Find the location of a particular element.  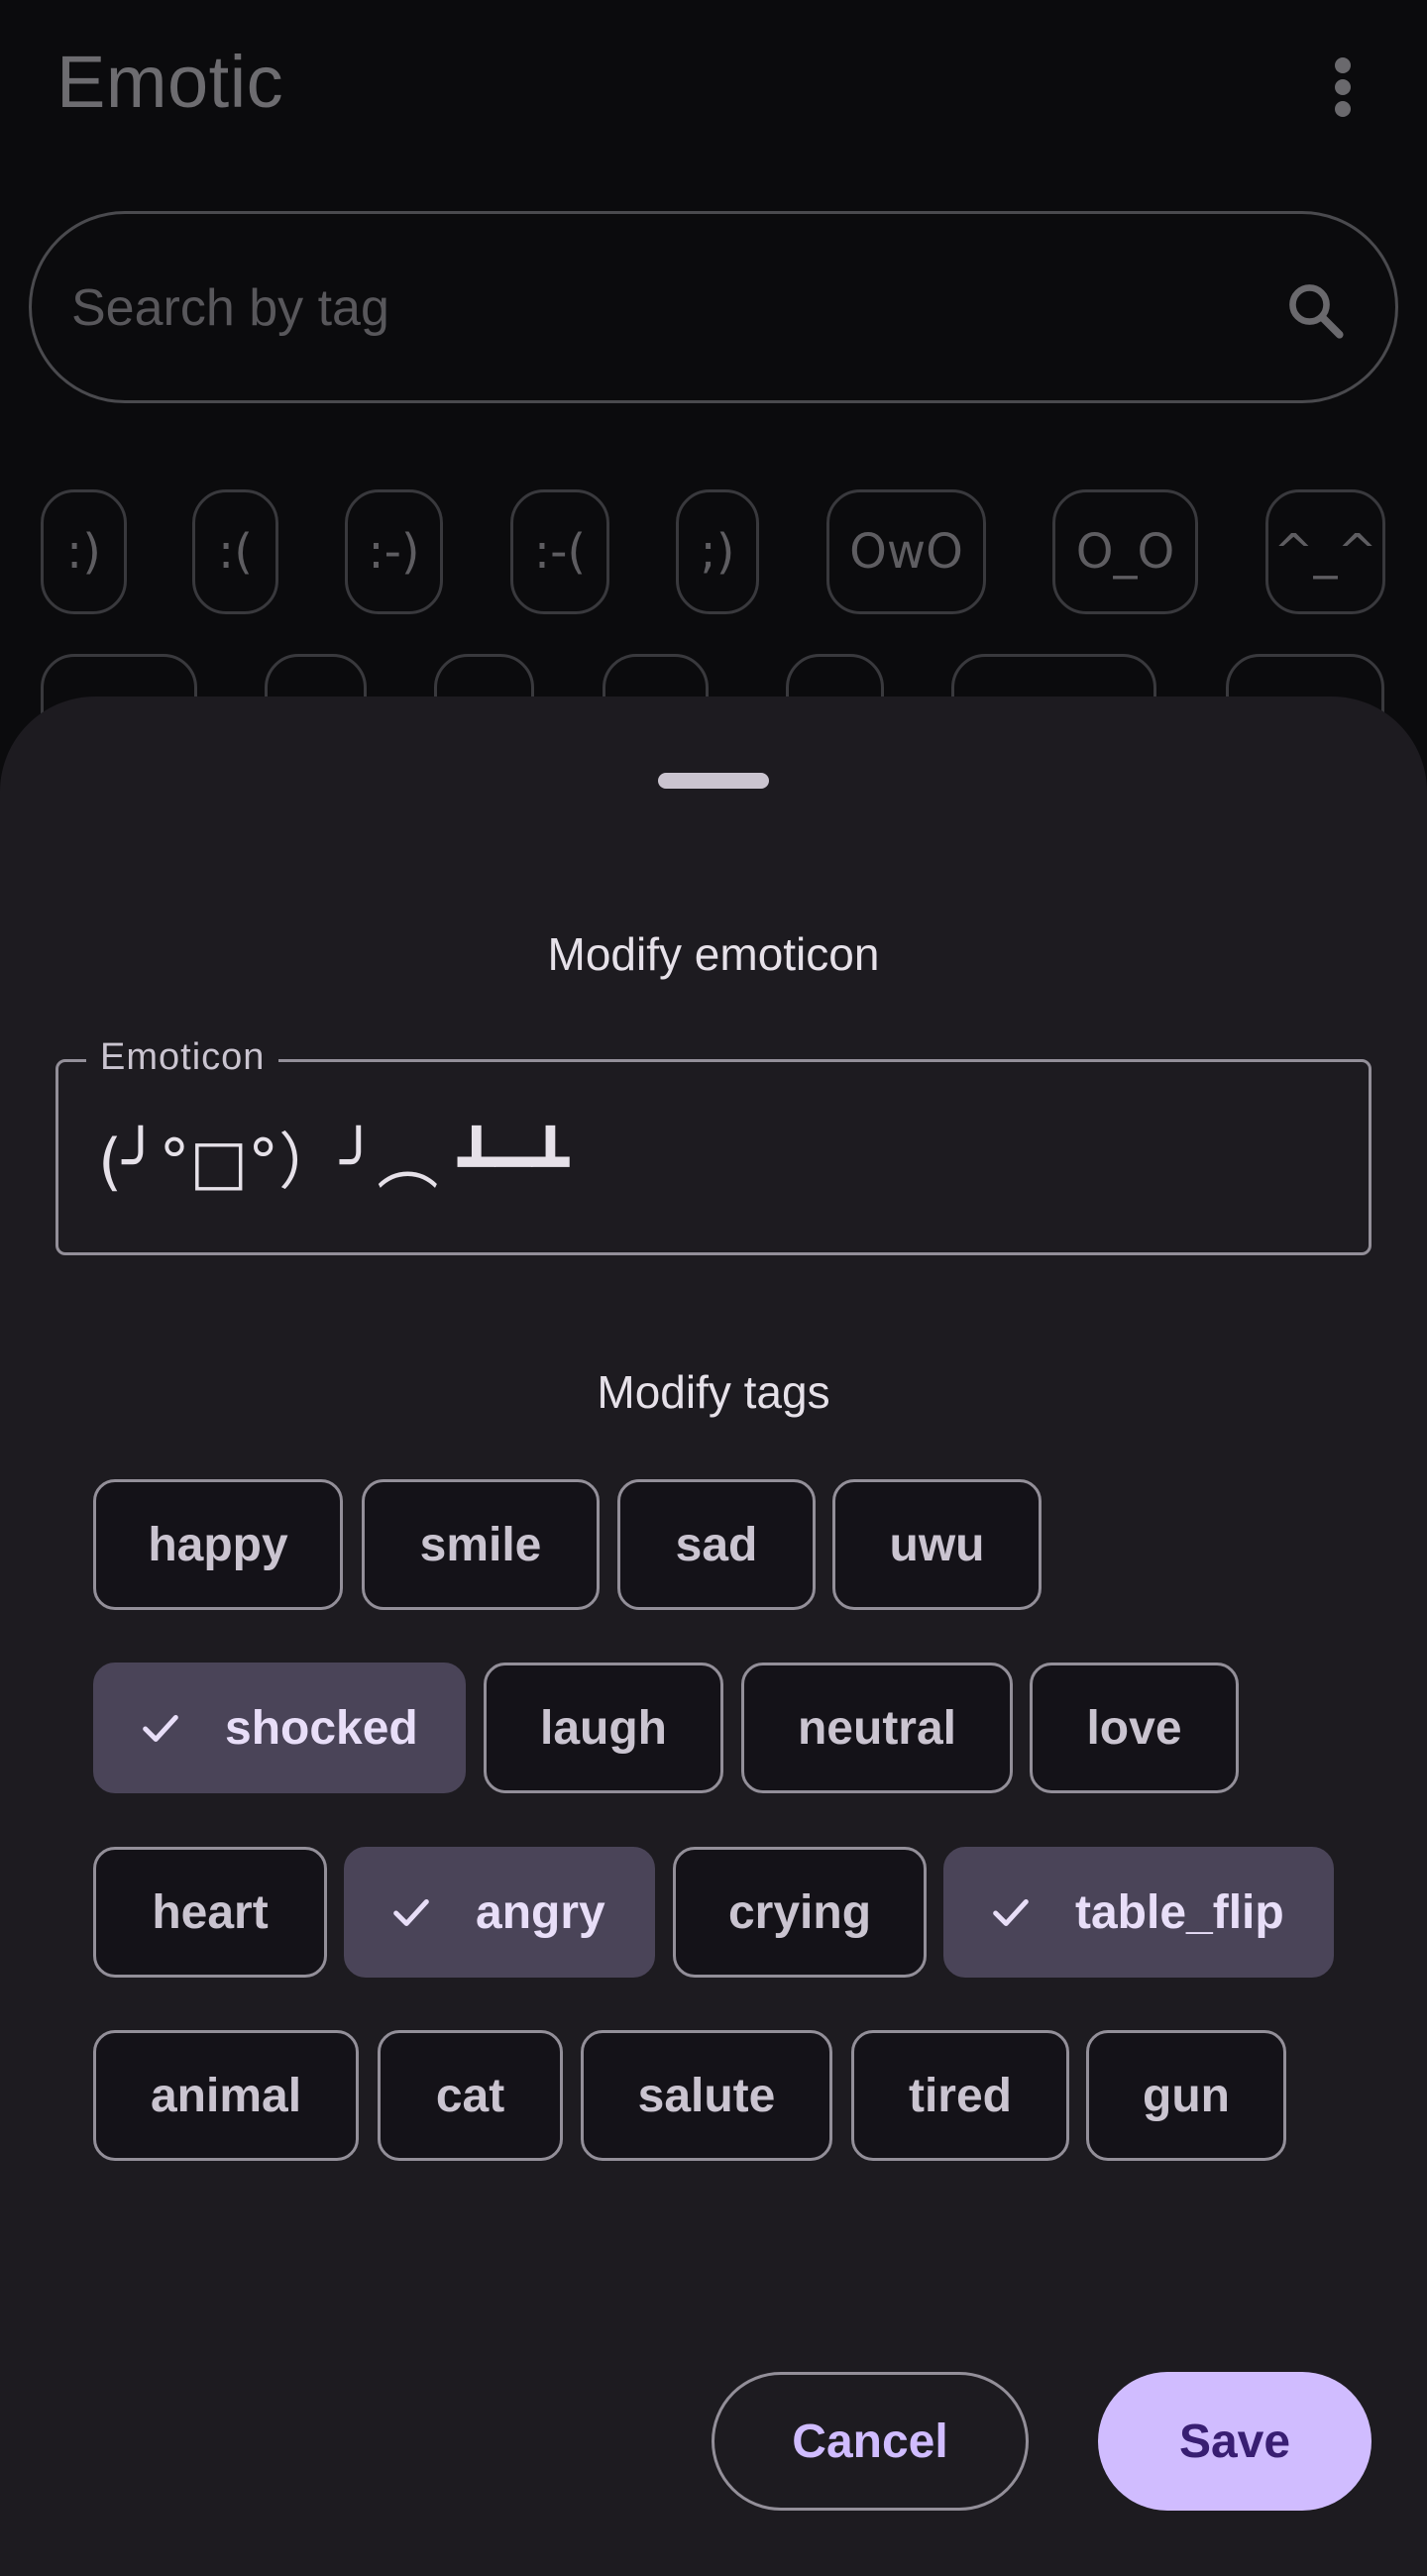

tag-label: shocked is located at coordinates (321, 1728).